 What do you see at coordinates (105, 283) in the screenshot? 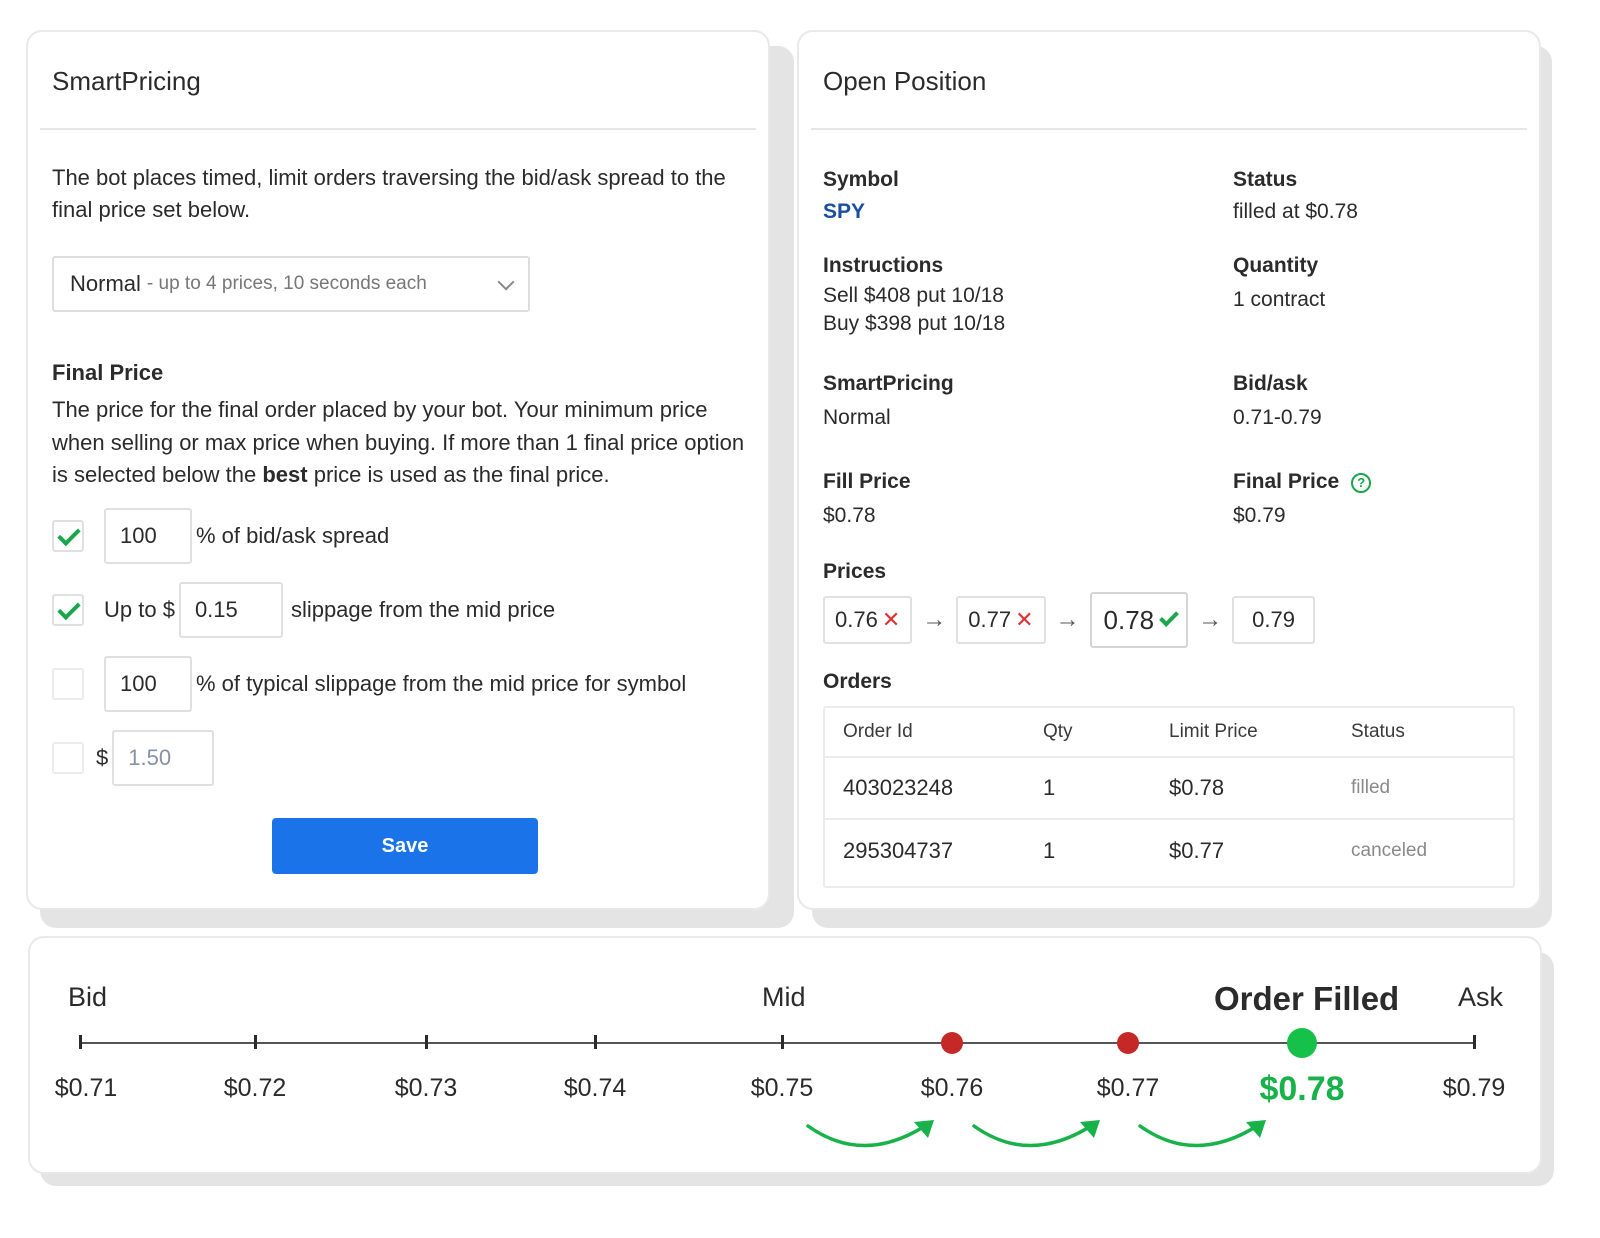
I see `select-value: Normal` at bounding box center [105, 283].